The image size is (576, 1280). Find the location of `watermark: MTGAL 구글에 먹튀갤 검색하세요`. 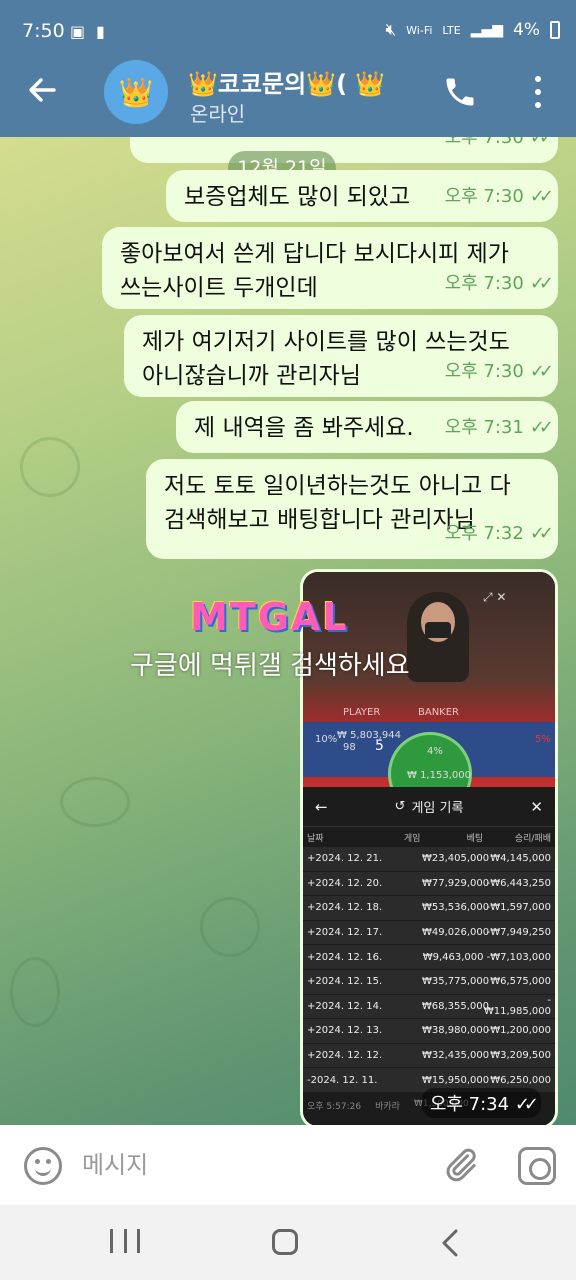

watermark: MTGAL 구글에 먹튀갤 검색하세요 is located at coordinates (295, 638).